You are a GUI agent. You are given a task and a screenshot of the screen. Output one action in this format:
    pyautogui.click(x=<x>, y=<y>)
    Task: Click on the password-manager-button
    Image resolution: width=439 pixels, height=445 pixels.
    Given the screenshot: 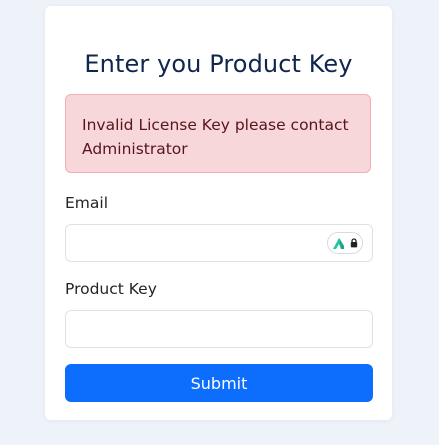 What is the action you would take?
    pyautogui.click(x=345, y=243)
    